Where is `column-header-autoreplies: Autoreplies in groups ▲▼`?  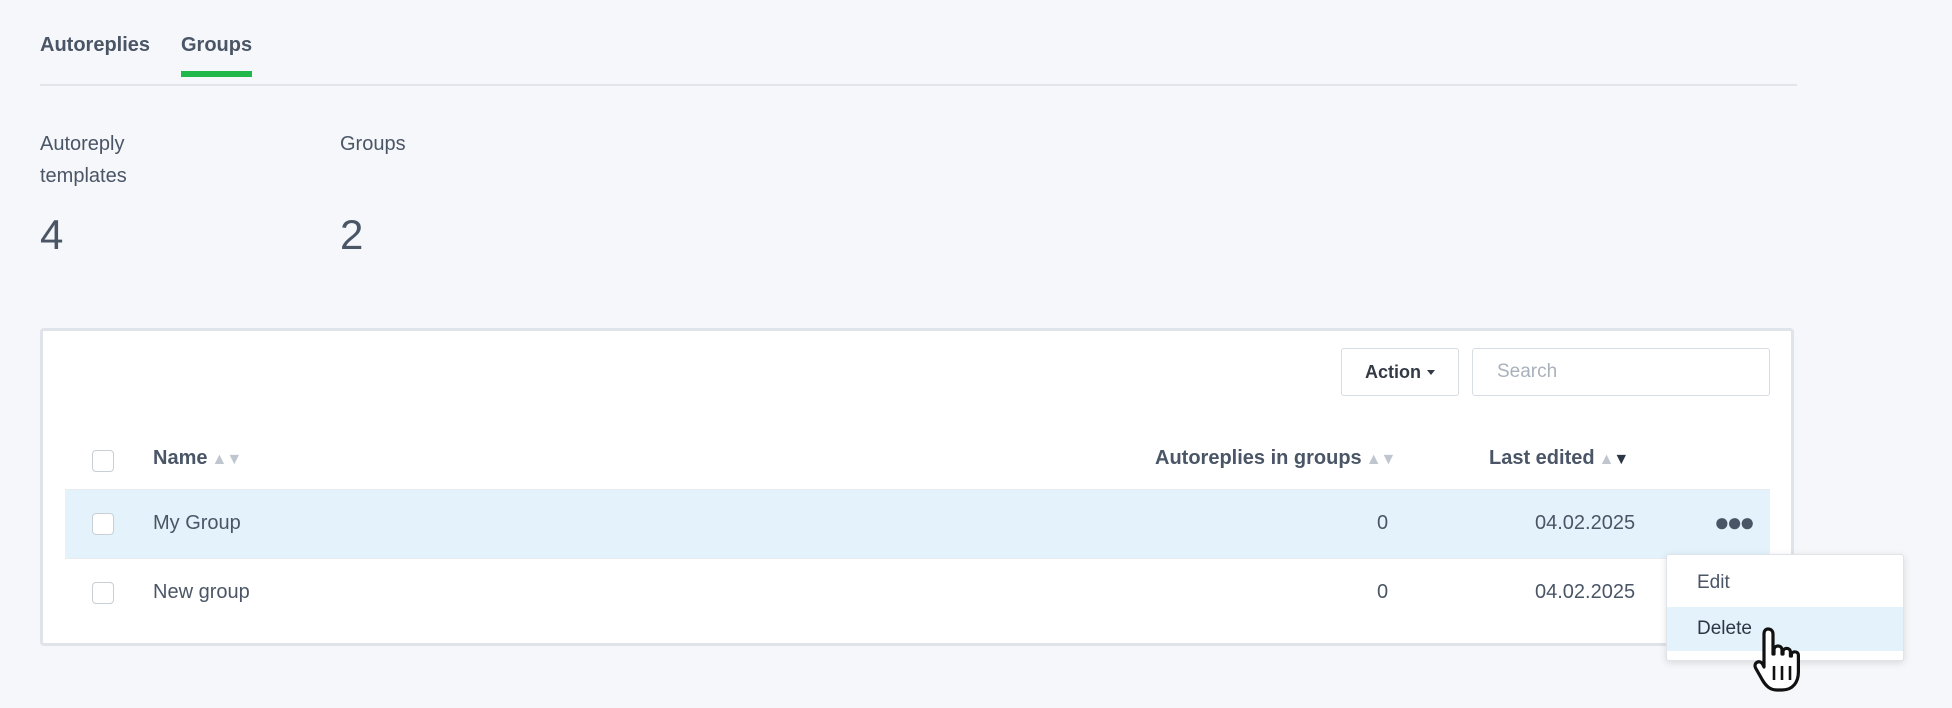 column-header-autoreplies: Autoreplies in groups ▲▼ is located at coordinates (1276, 458).